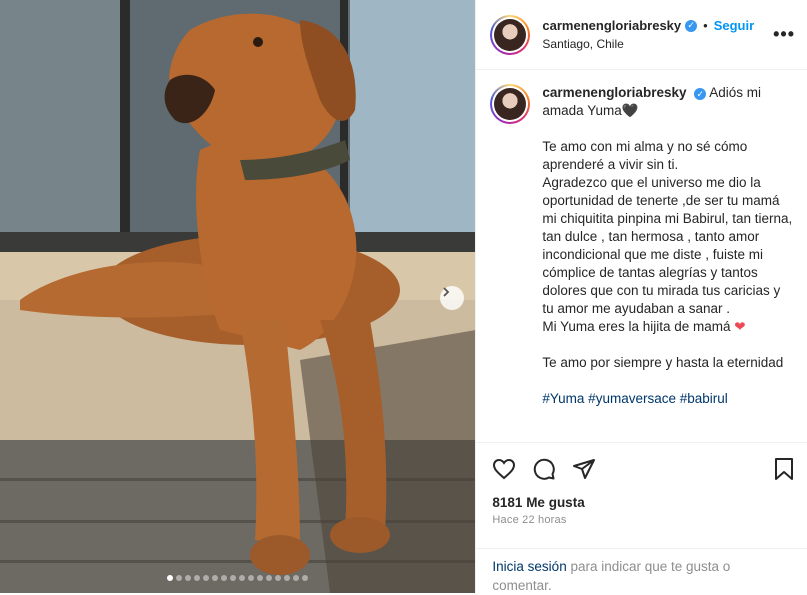  I want to click on location-link: Santiago, Chile, so click(657, 44).